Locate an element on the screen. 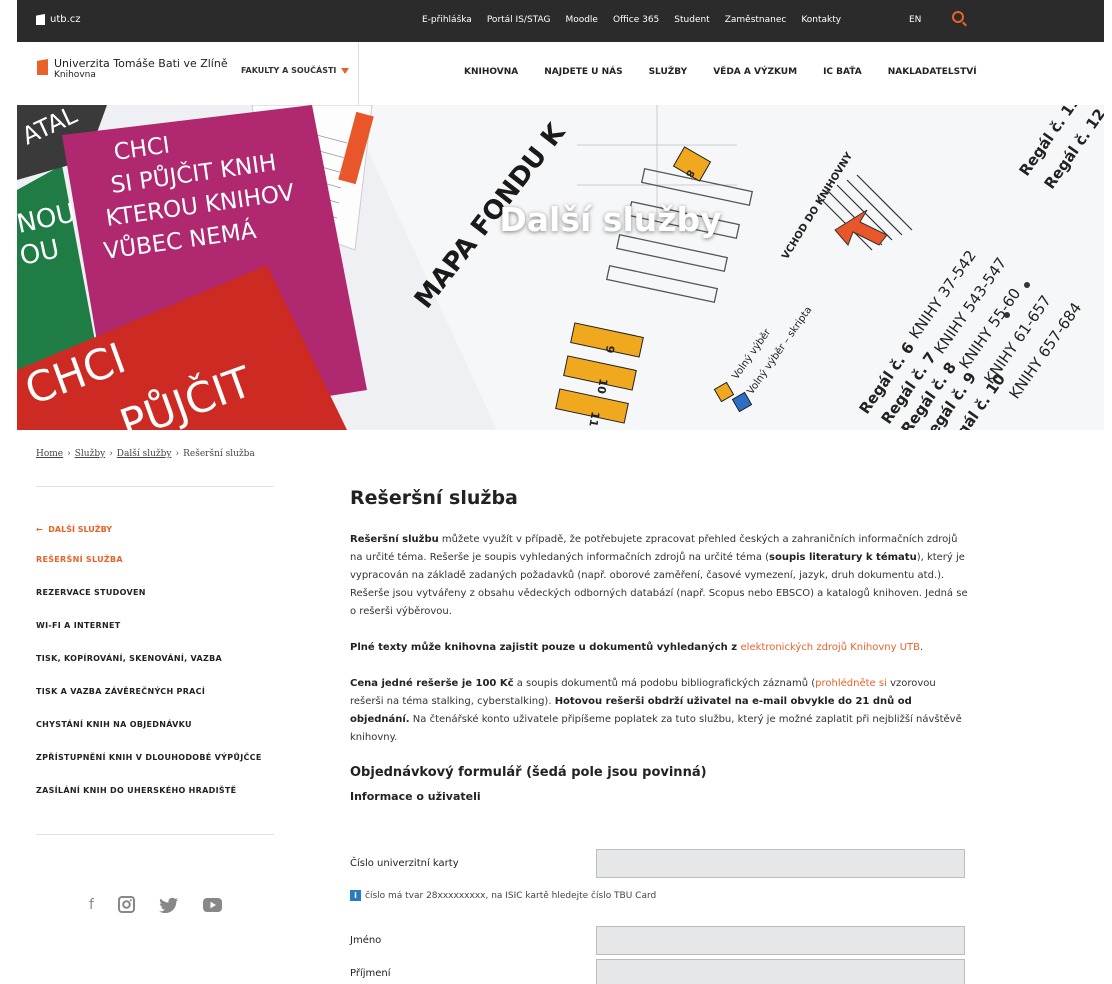 The image size is (1112, 984). caret-down-icon is located at coordinates (345, 70).